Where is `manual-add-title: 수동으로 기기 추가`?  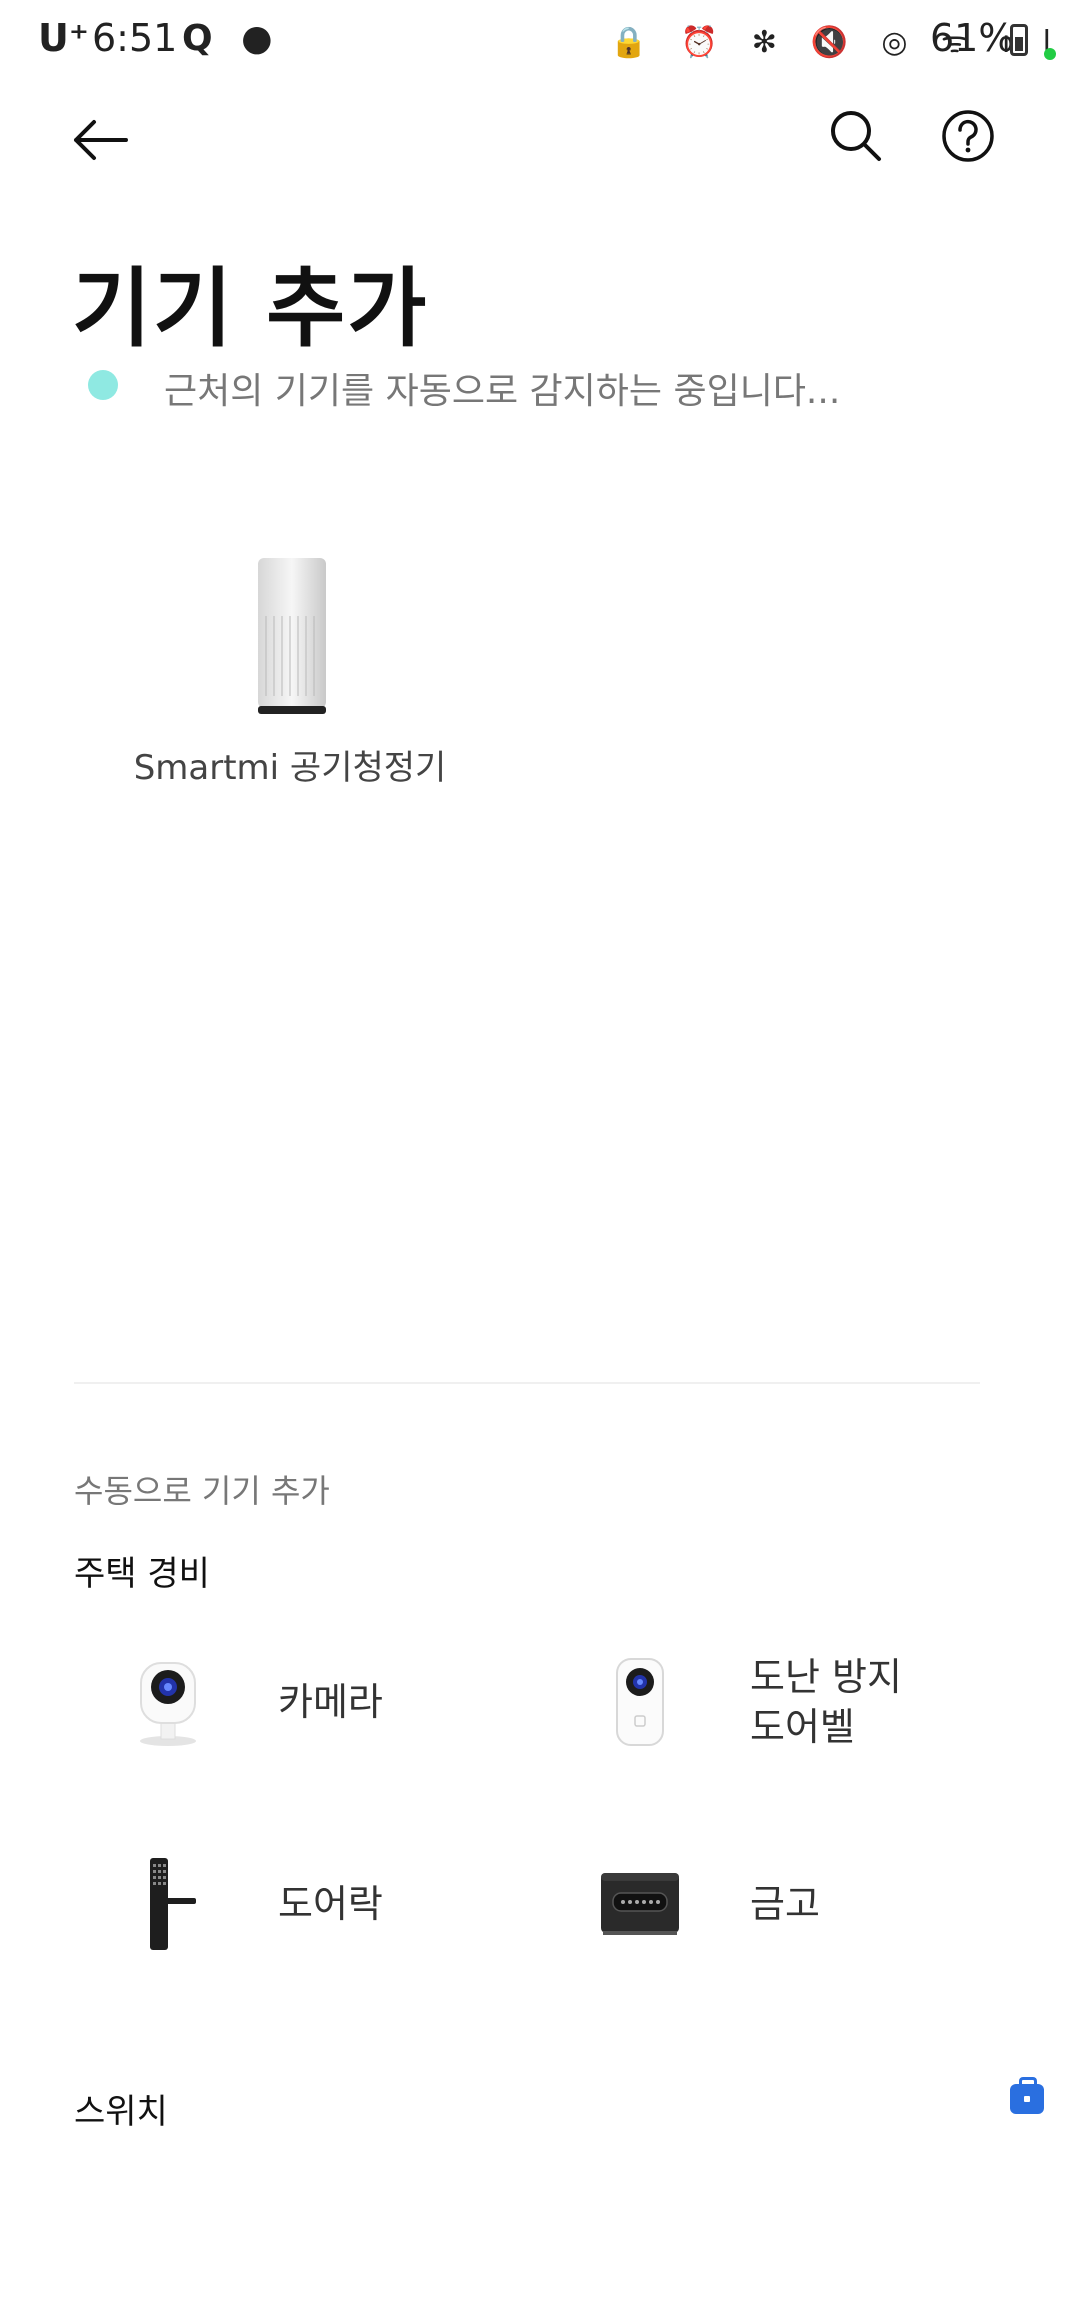 manual-add-title: 수동으로 기기 추가 is located at coordinates (202, 1491).